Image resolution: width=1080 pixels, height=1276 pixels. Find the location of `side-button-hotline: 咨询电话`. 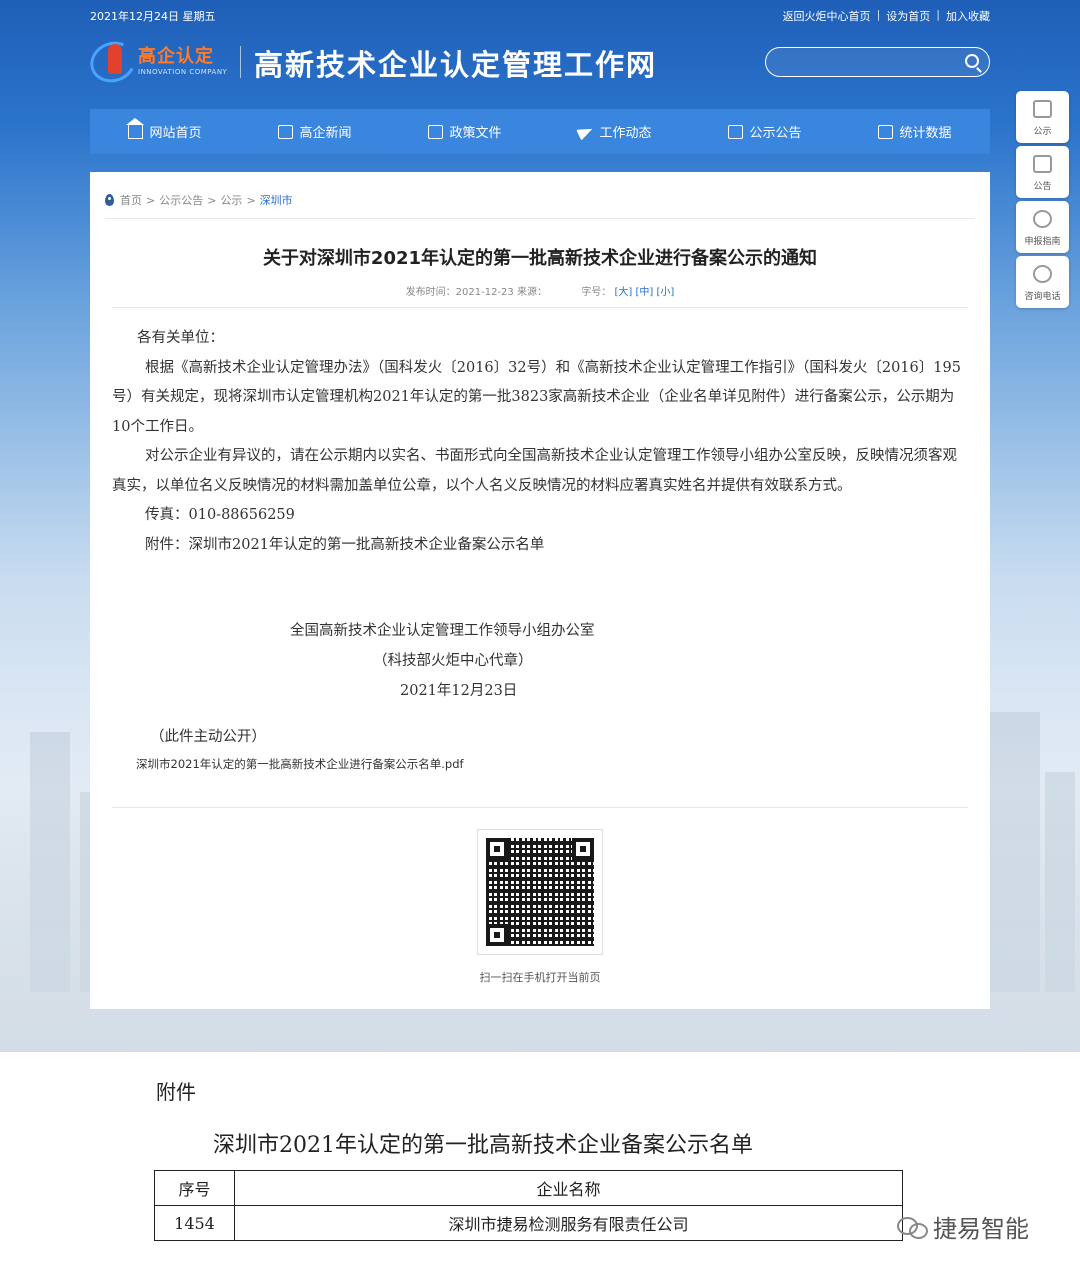

side-button-hotline: 咨询电话 is located at coordinates (1042, 282).